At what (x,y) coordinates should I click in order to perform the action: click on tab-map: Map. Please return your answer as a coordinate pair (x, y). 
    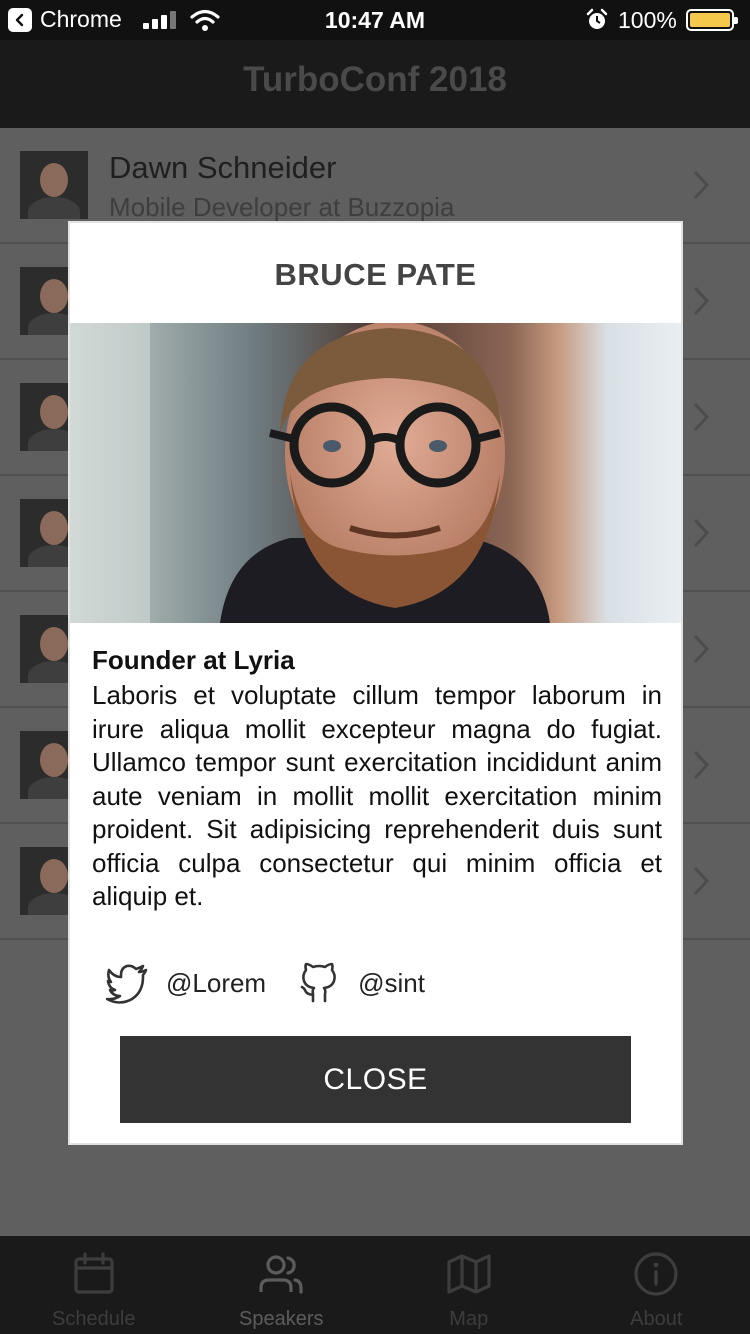
    Looking at the image, I should click on (469, 1285).